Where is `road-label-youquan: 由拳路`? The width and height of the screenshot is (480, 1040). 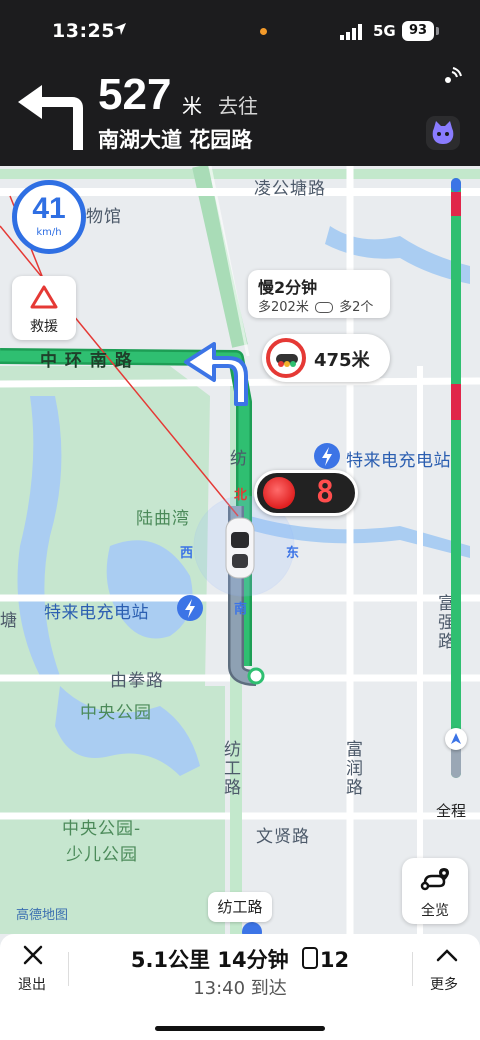
road-label-youquan: 由拳路 is located at coordinates (137, 681).